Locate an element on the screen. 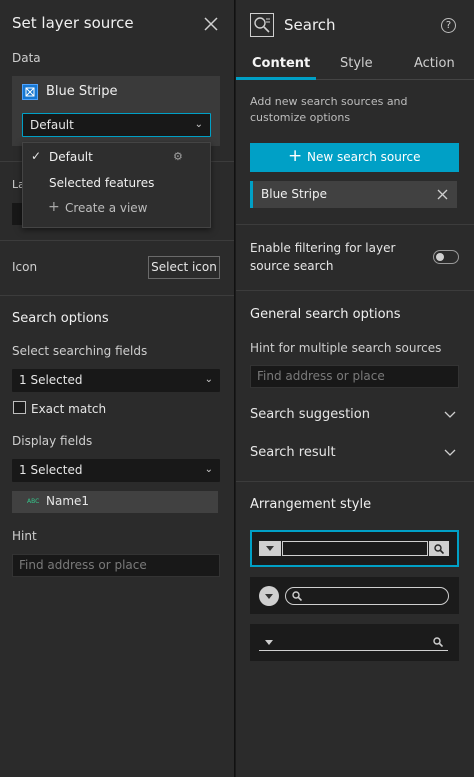 Image resolution: width=474 pixels, height=777 pixels. tab-style: Style is located at coordinates (356, 63).